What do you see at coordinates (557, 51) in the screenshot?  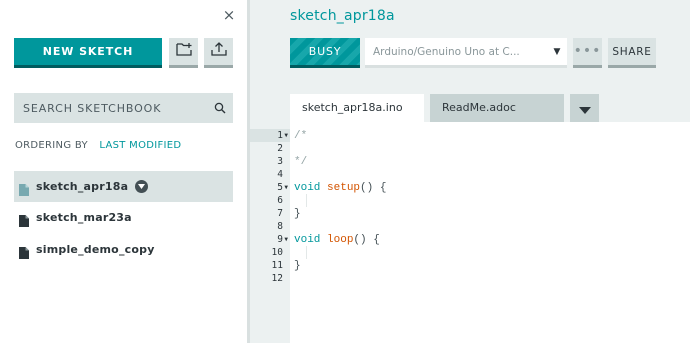 I see `caret-down-icon: ▼` at bounding box center [557, 51].